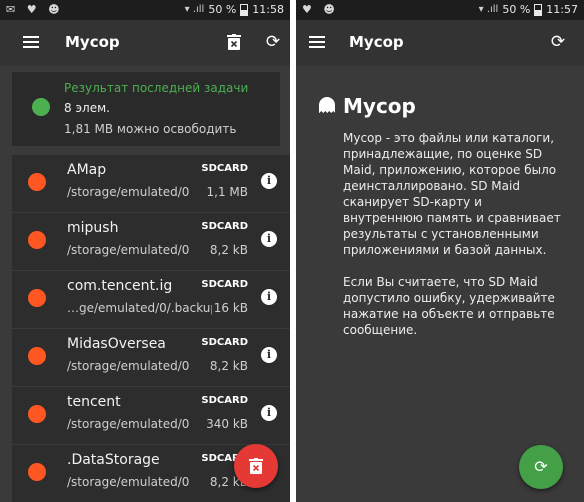 The height and width of the screenshot is (502, 584). Describe the element at coordinates (120, 286) in the screenshot. I see `item-name: com.tencent.ig` at that location.